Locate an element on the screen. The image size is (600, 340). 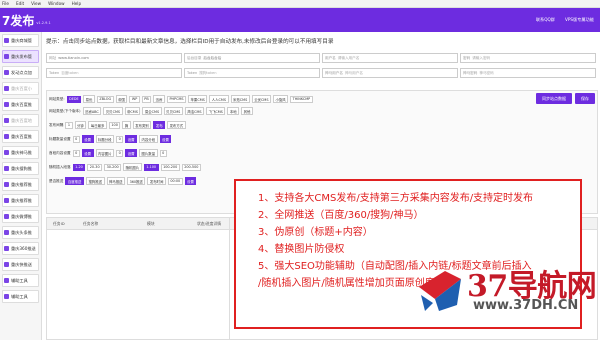
sidebar-item: 重庆微博推 is located at coordinates (20, 216).